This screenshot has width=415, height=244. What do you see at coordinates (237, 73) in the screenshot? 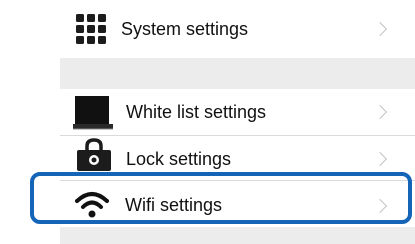
I see `section-separator` at bounding box center [237, 73].